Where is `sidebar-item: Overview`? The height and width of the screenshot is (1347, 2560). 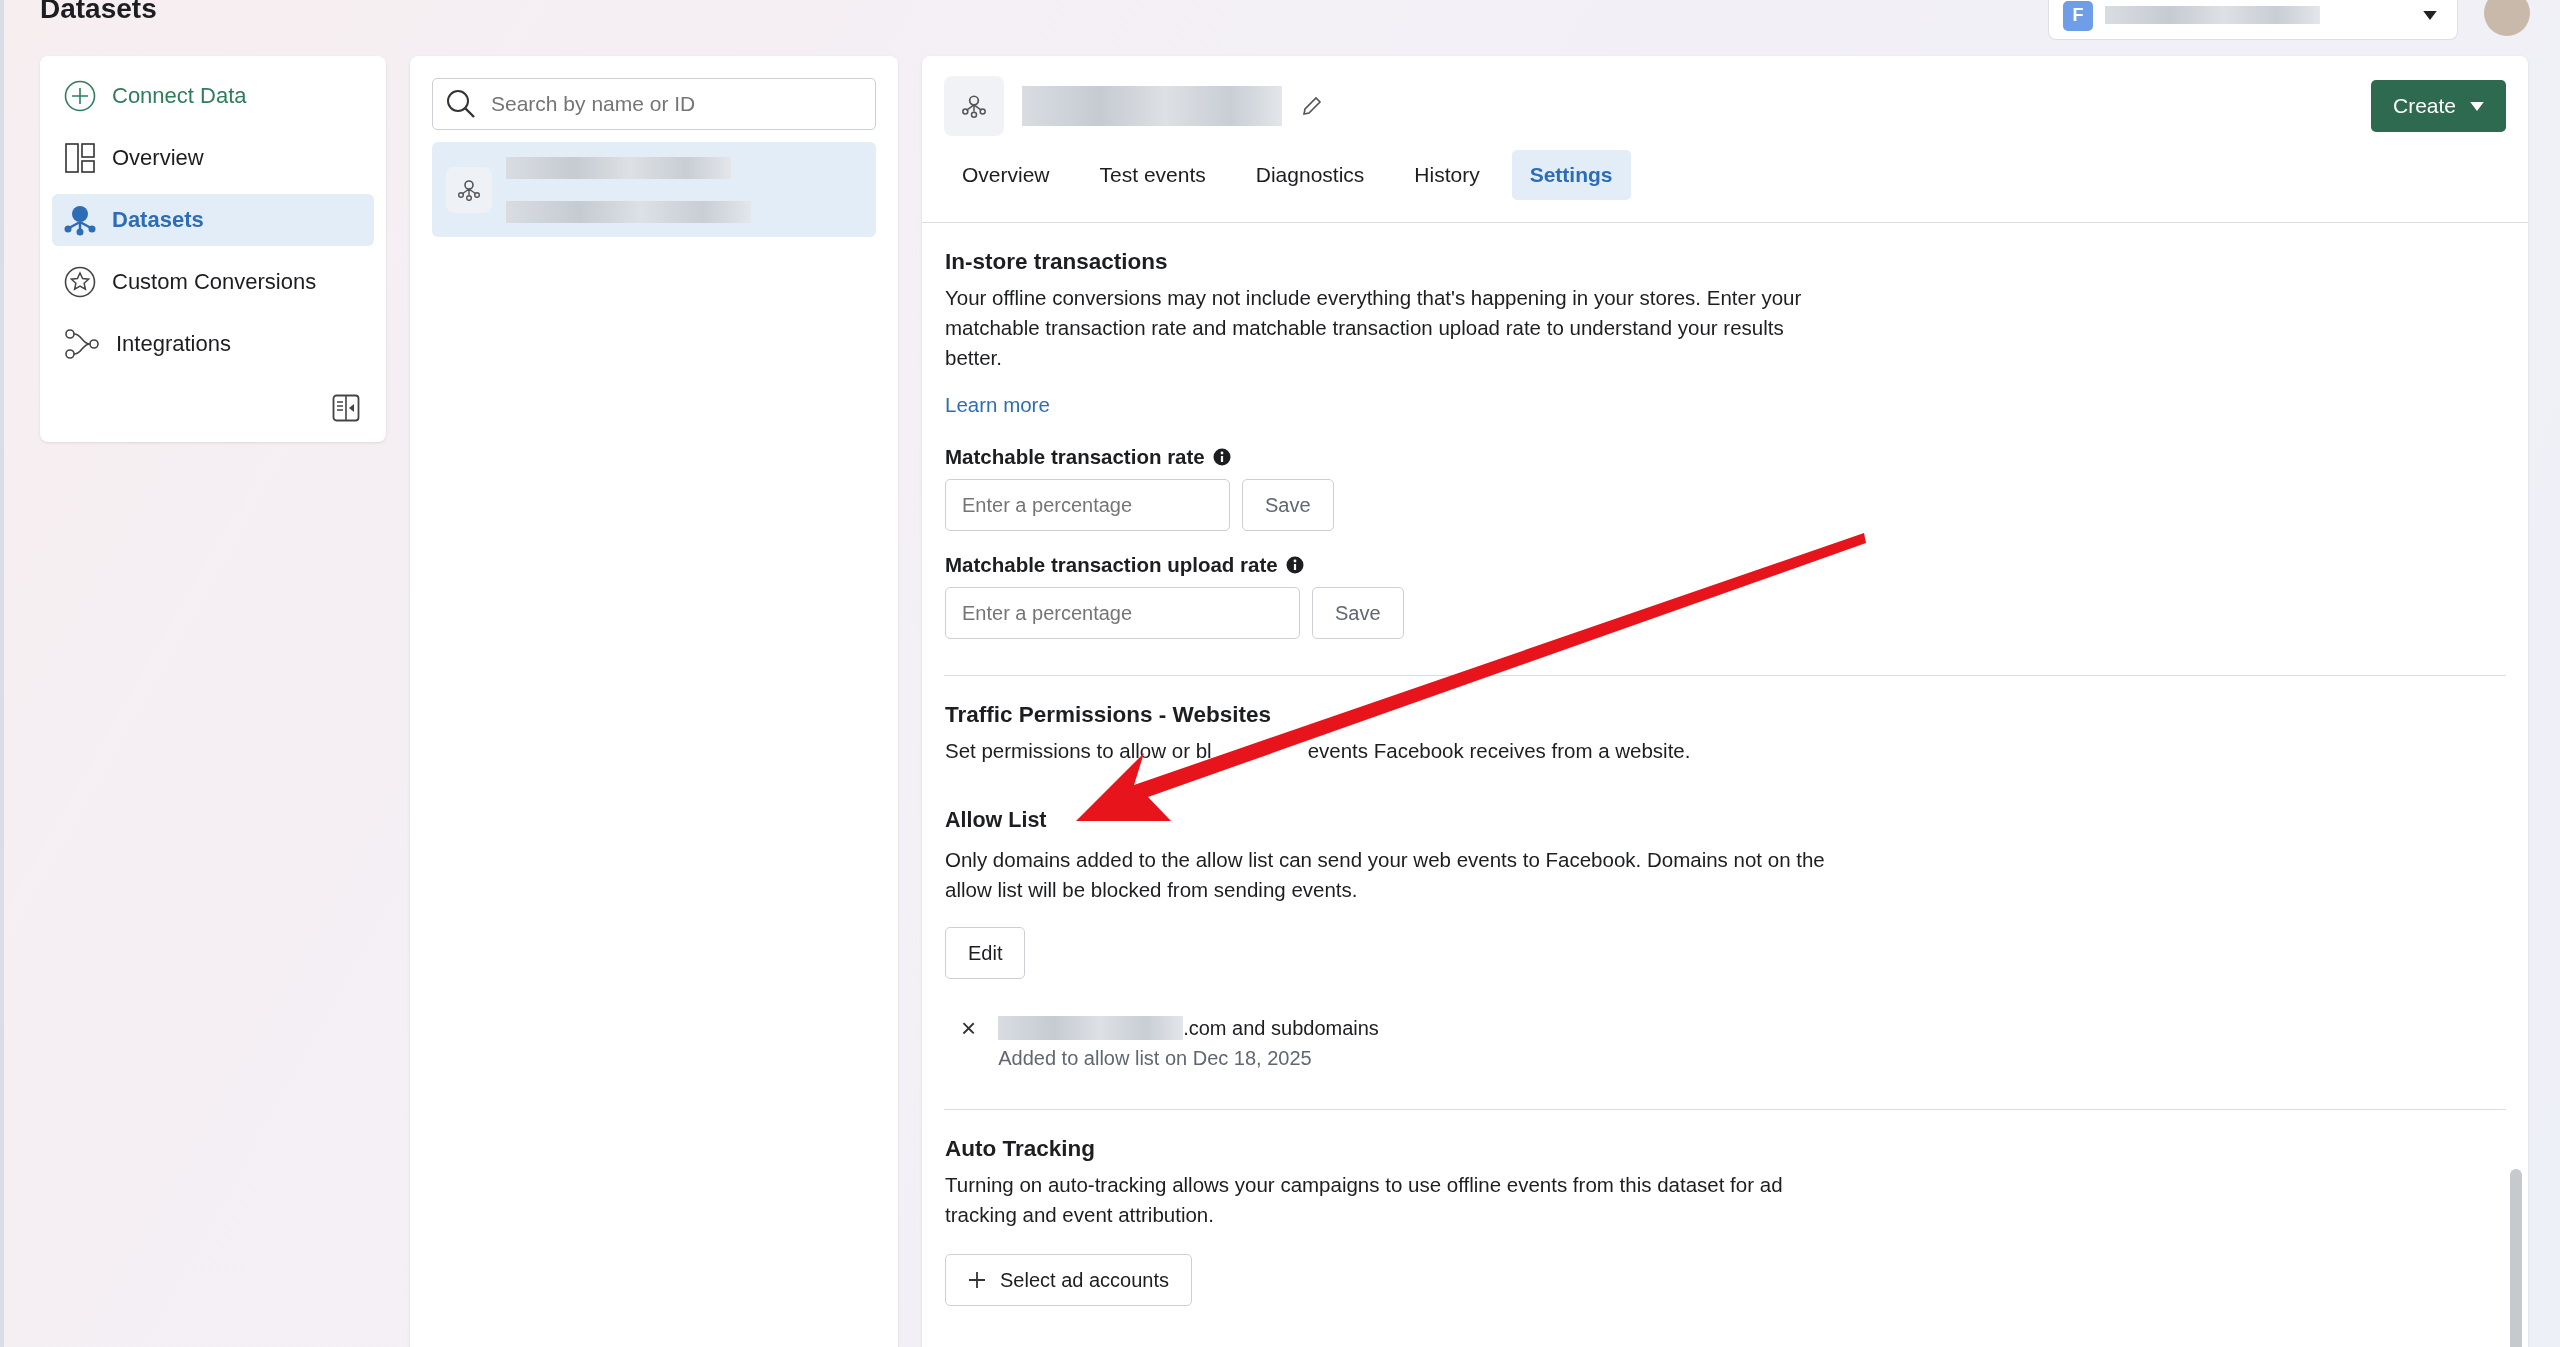
sidebar-item: Overview is located at coordinates (213, 158).